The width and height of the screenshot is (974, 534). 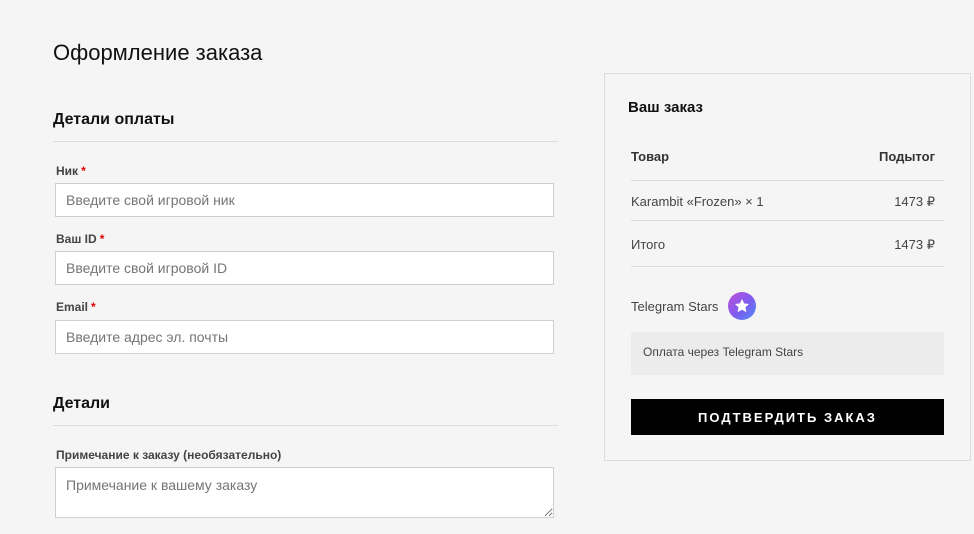 I want to click on subtotal-column-header: Подытог, so click(x=906, y=156).